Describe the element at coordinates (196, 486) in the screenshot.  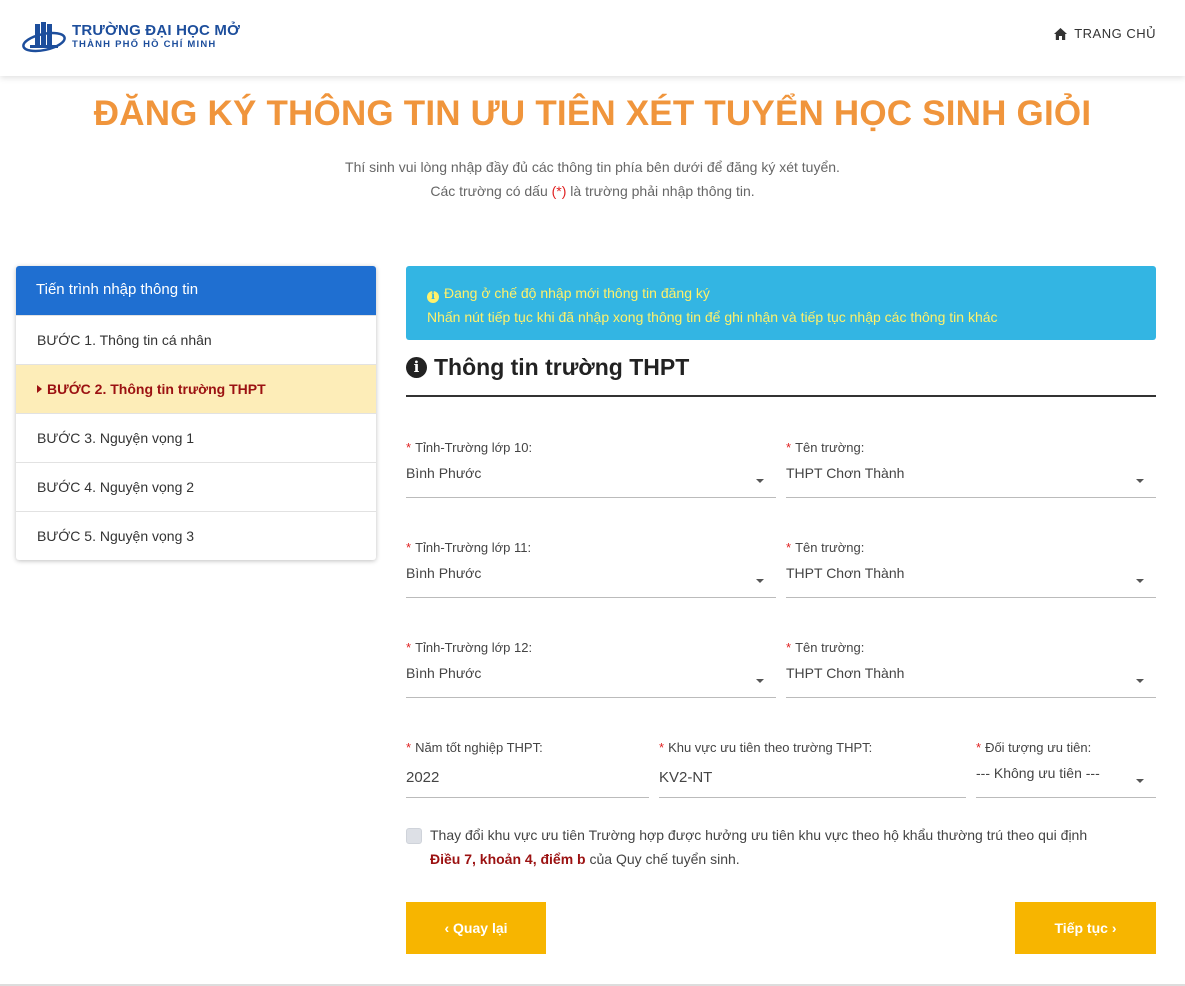
I see `sidebar-item-step-4: BƯỚC 4. Nguyện vọng 2` at that location.